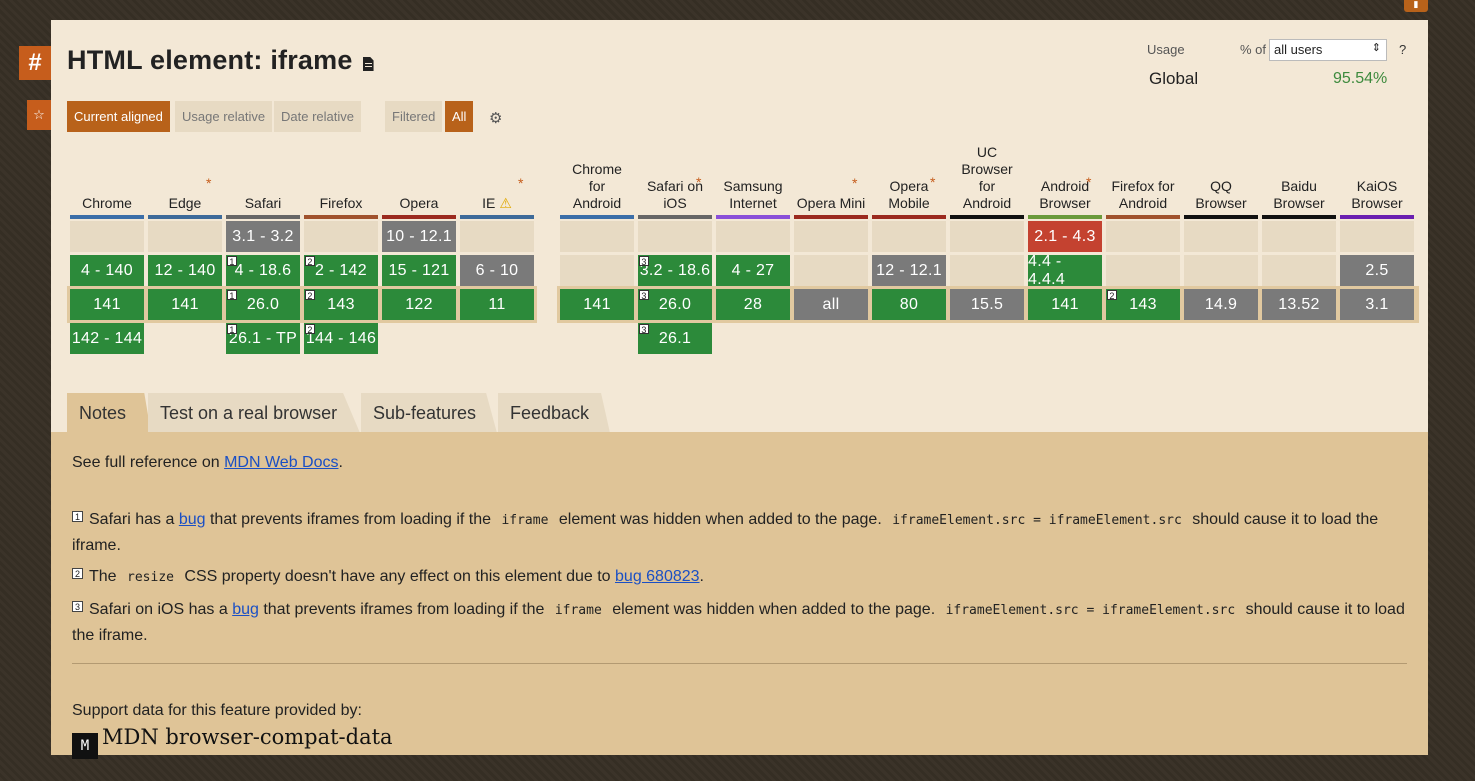 The width and height of the screenshot is (1475, 781). I want to click on filtered-toggle: Filtered, so click(414, 116).